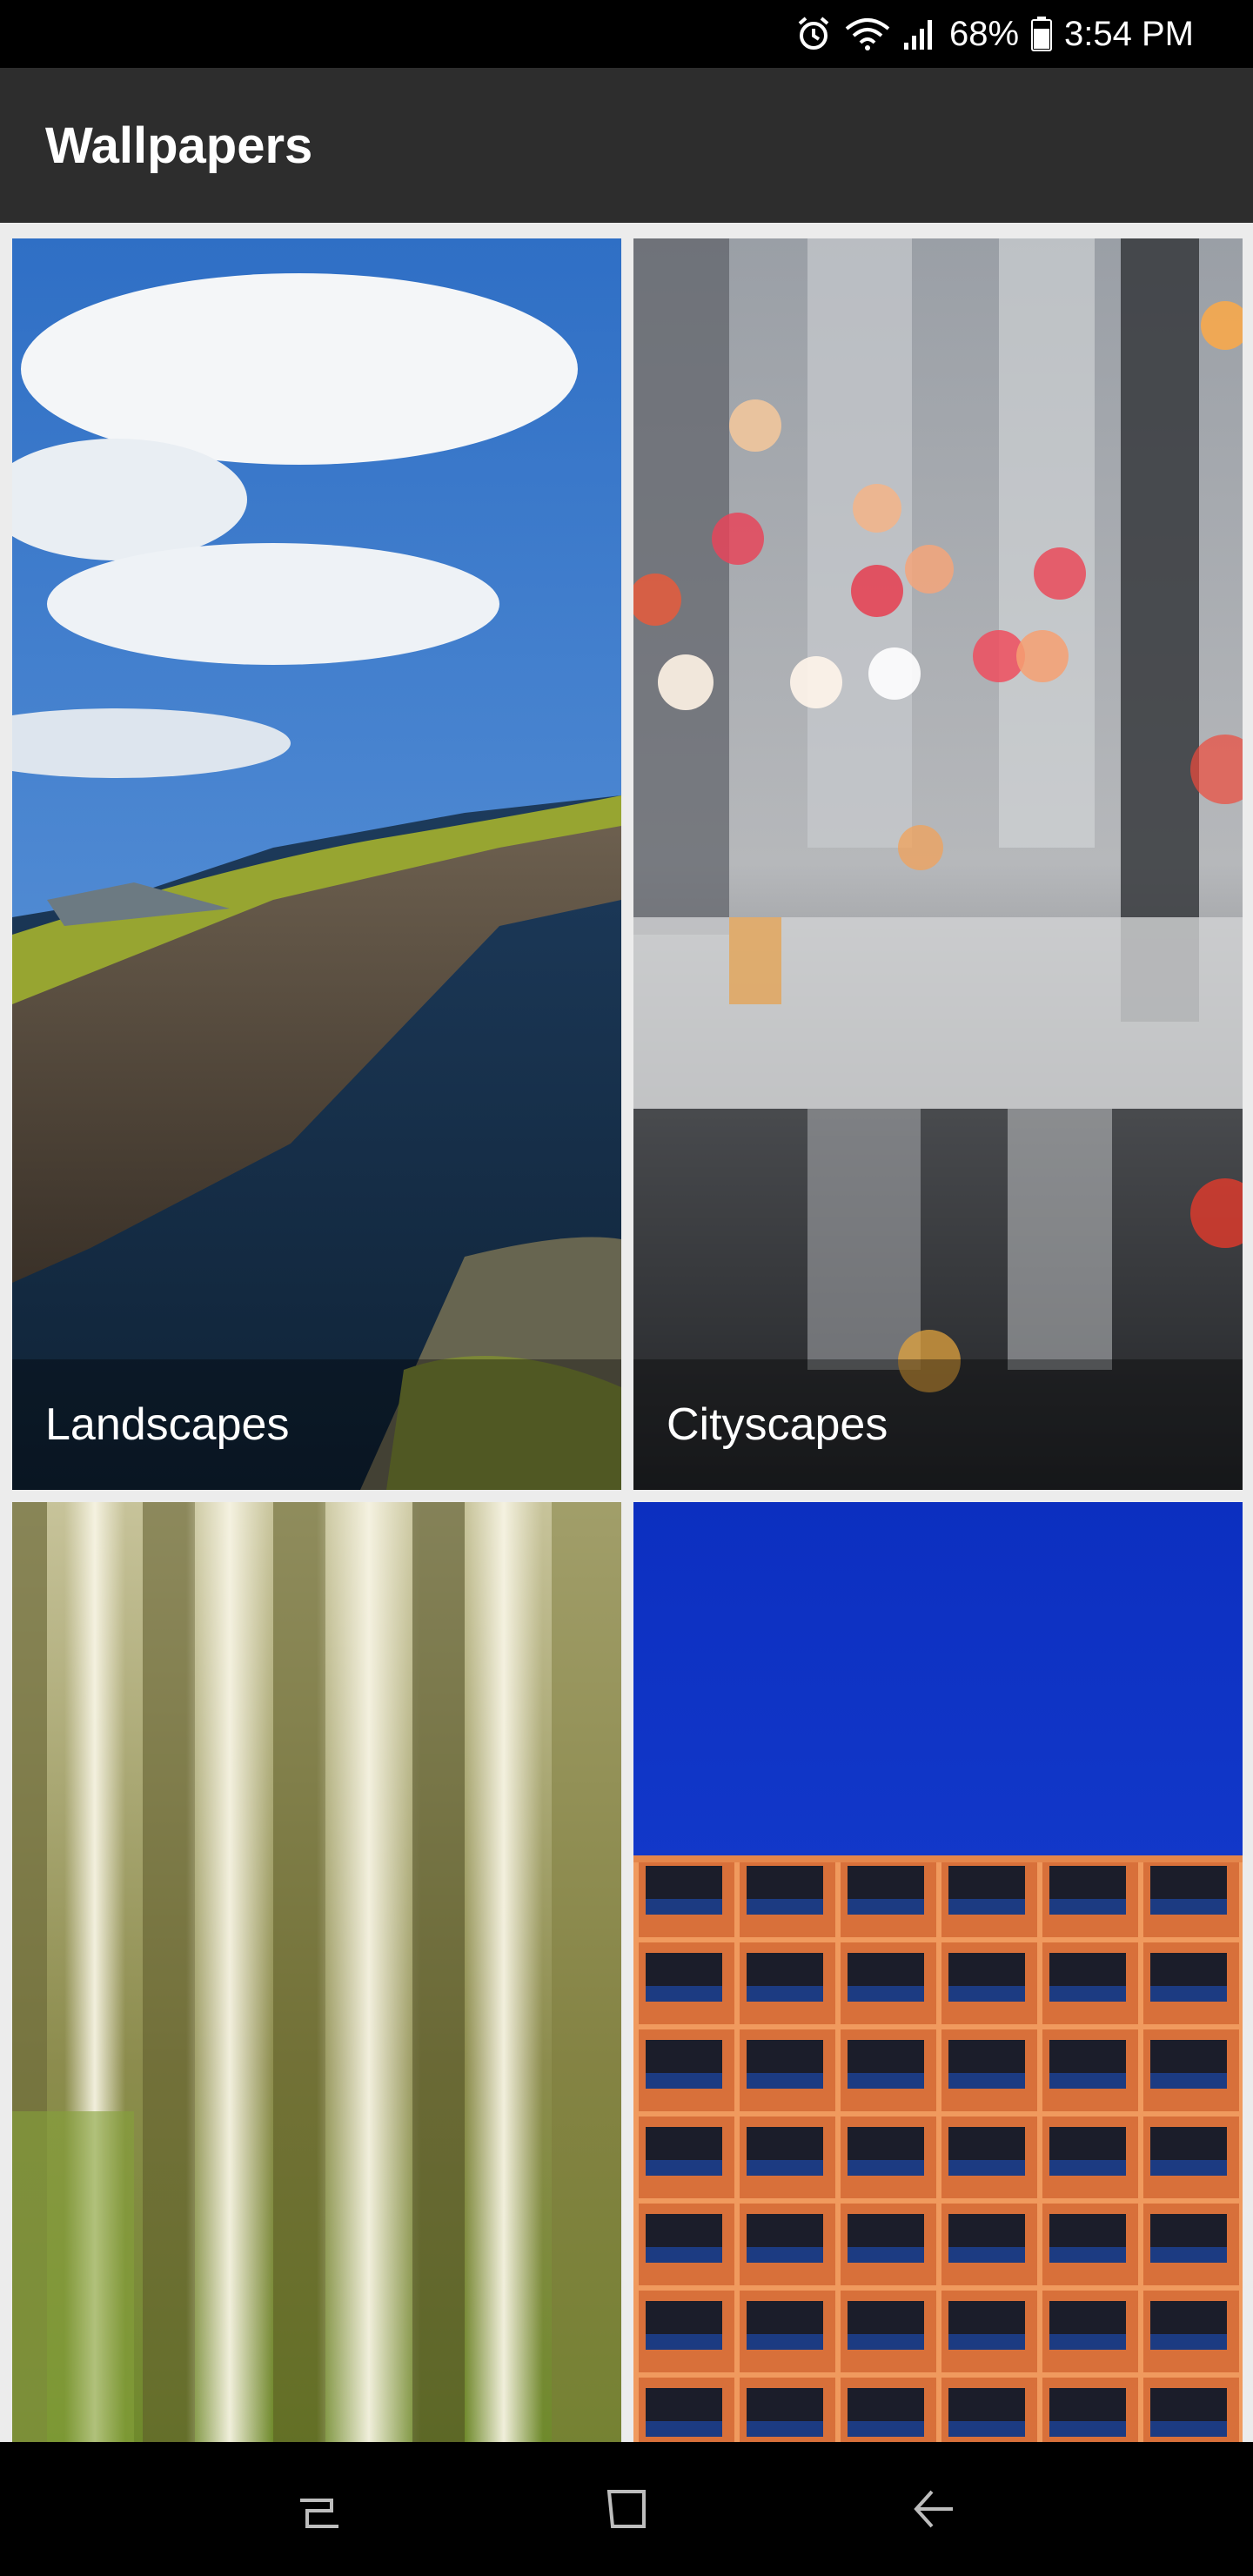 The image size is (1253, 2576). Describe the element at coordinates (934, 2509) in the screenshot. I see `back-icon` at that location.